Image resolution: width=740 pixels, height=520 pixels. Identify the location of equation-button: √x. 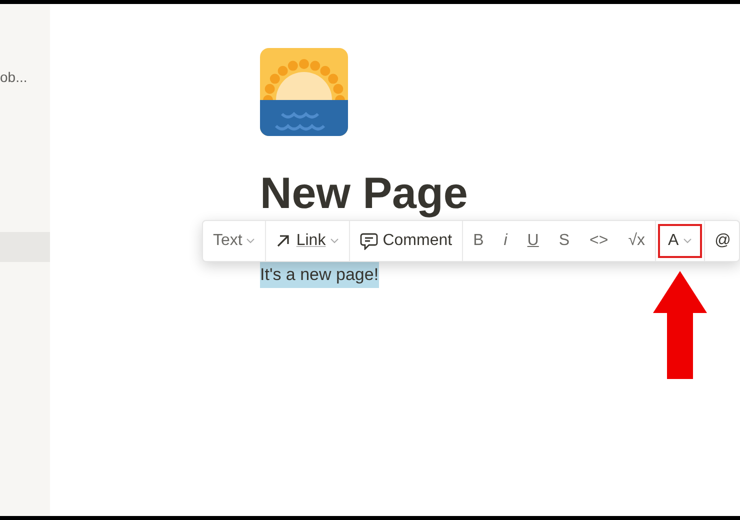
(636, 241).